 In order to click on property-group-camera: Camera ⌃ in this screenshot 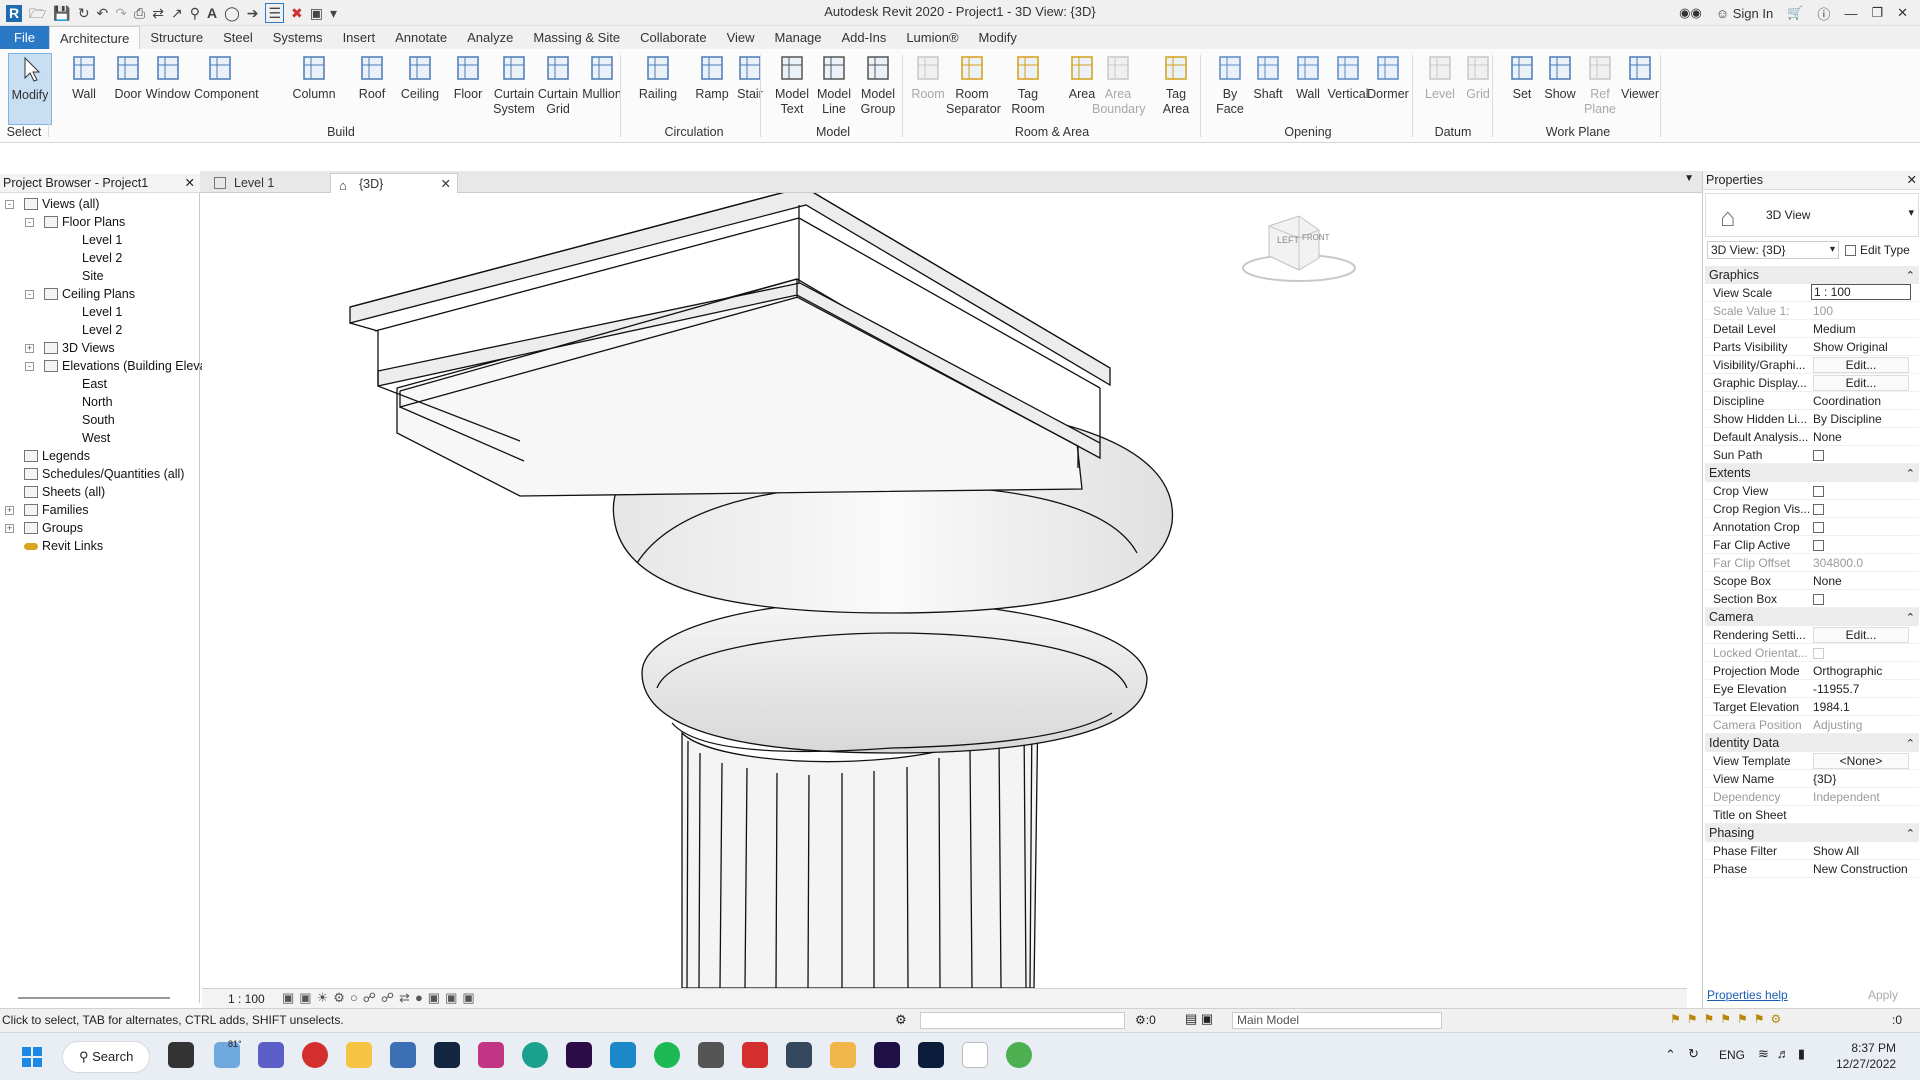, I will do `click(1812, 617)`.